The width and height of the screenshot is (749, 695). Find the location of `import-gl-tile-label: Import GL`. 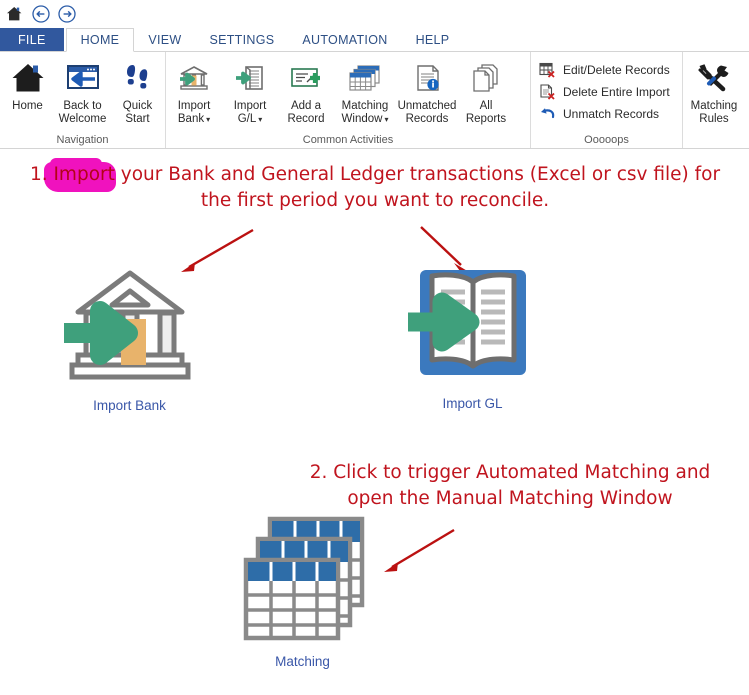

import-gl-tile-label: Import GL is located at coordinates (472, 403).